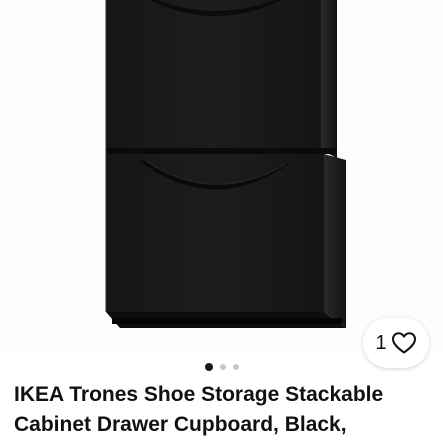 The height and width of the screenshot is (443, 443). What do you see at coordinates (180, 424) in the screenshot?
I see `listing-title-line-2: Cabinet Drawer Cupboard, Black,` at bounding box center [180, 424].